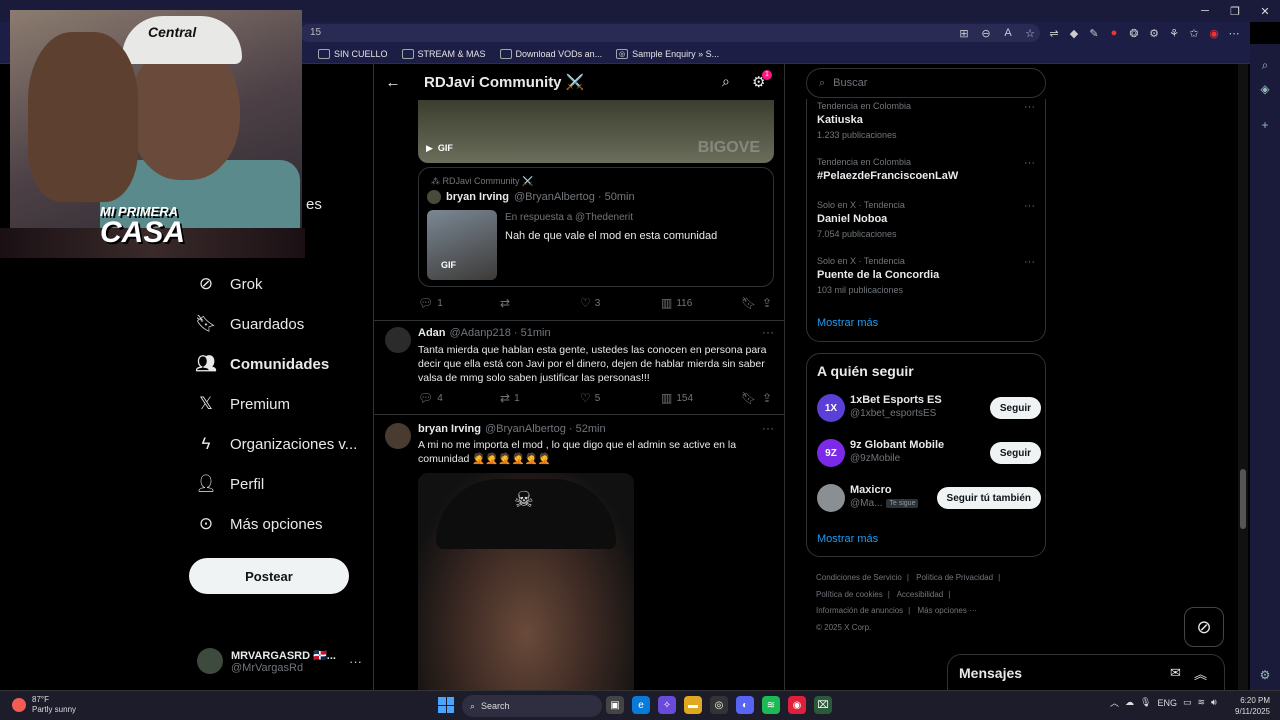 This screenshot has height=720, width=1280. Describe the element at coordinates (1265, 675) in the screenshot. I see `settings-icon: ⚙` at that location.